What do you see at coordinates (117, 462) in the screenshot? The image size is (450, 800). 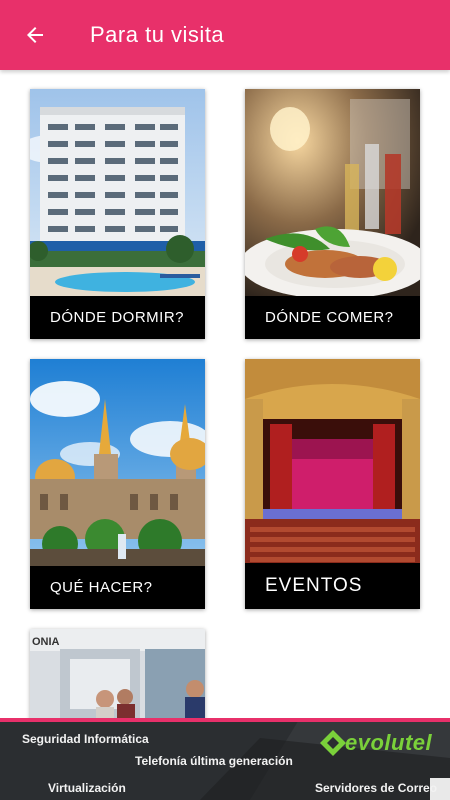 I see `cathedral-photo` at bounding box center [117, 462].